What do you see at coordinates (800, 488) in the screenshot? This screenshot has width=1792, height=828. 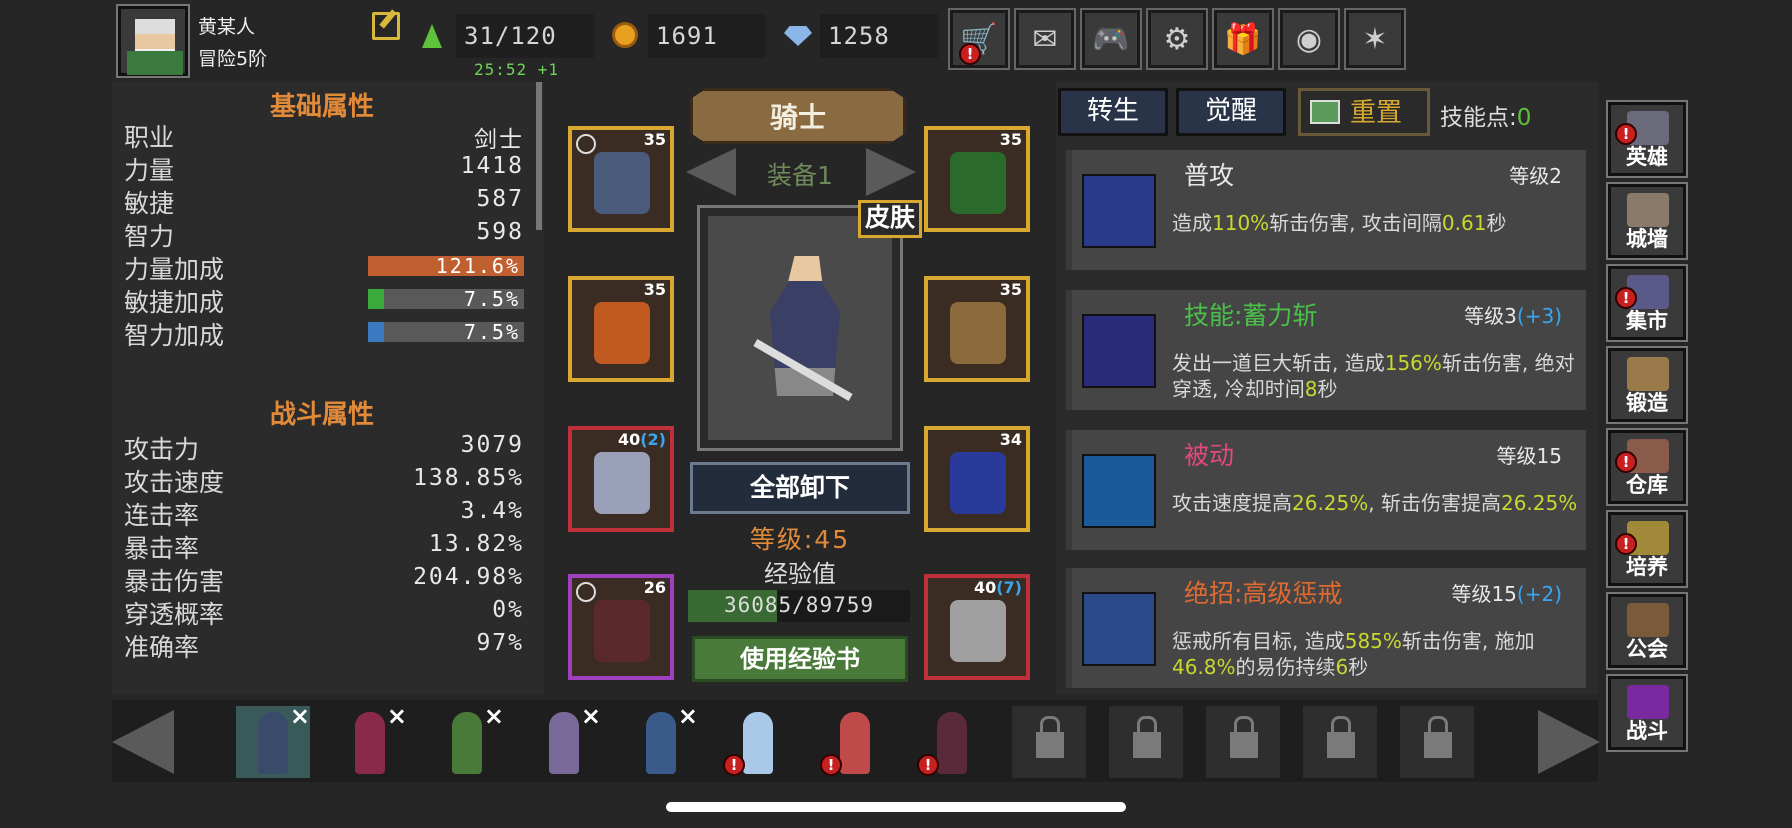 I see `unequip-all-button: 全部卸下` at bounding box center [800, 488].